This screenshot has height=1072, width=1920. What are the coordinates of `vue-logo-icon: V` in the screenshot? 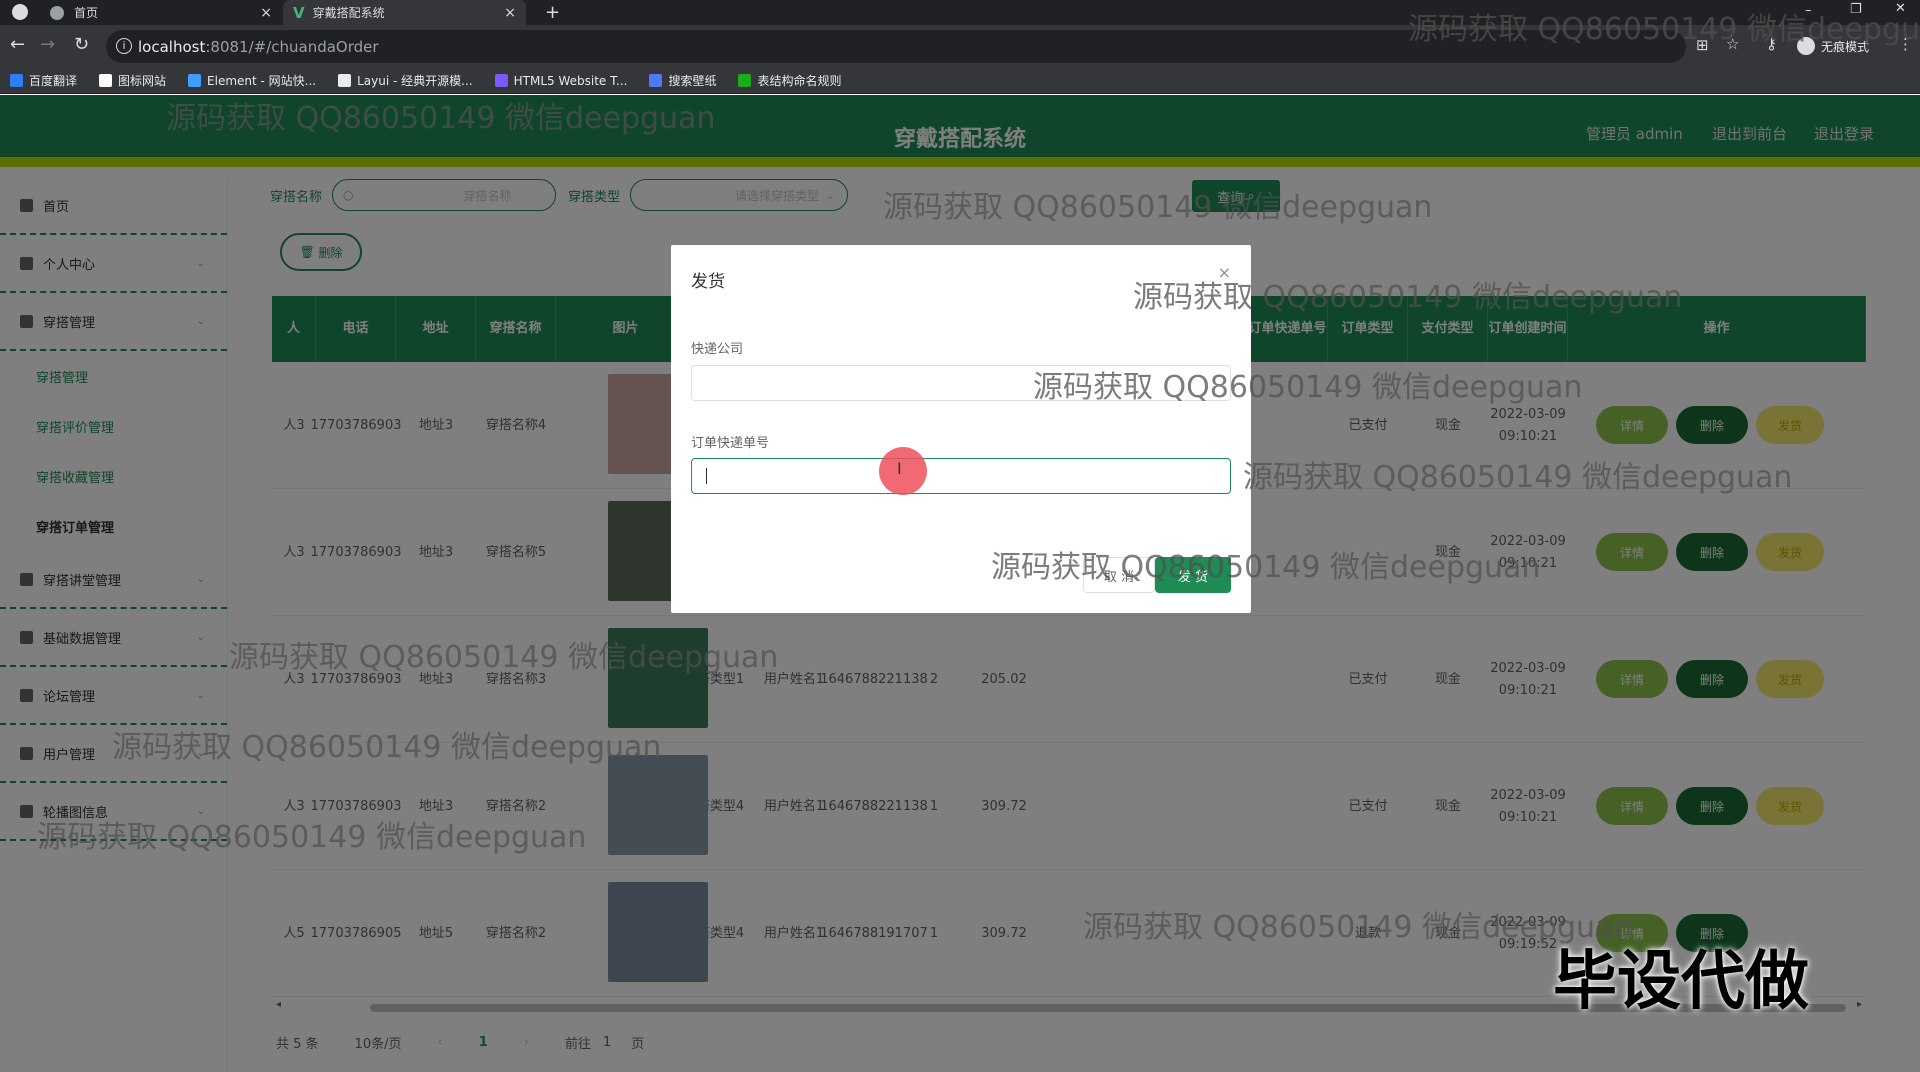 It's located at (299, 12).